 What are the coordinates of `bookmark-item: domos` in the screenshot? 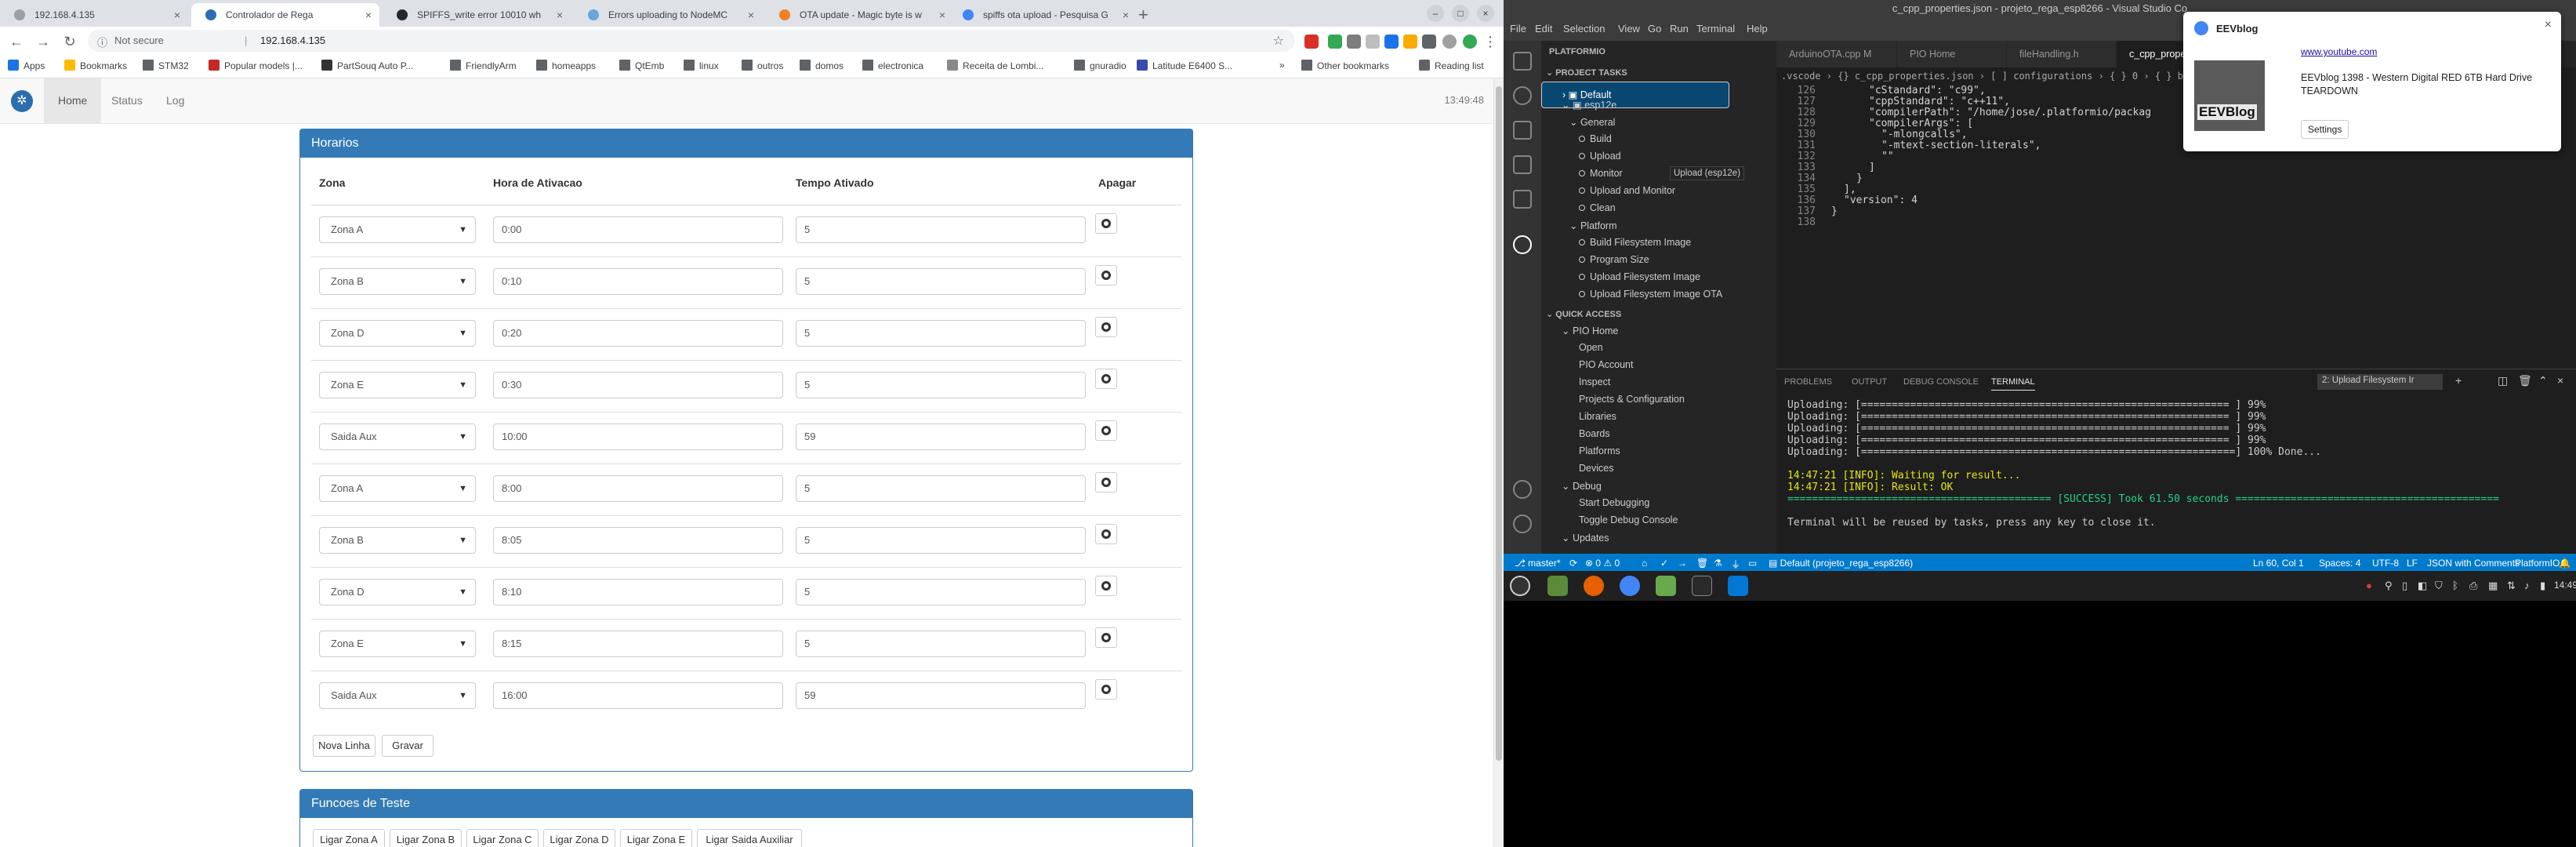 It's located at (822, 67).